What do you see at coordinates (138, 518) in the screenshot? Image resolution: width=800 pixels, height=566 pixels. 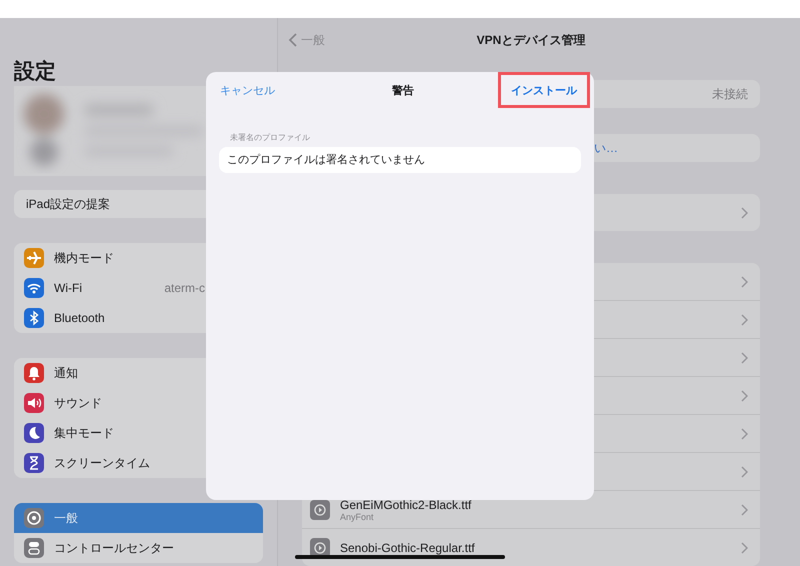 I see `sidebar-item: 一般` at bounding box center [138, 518].